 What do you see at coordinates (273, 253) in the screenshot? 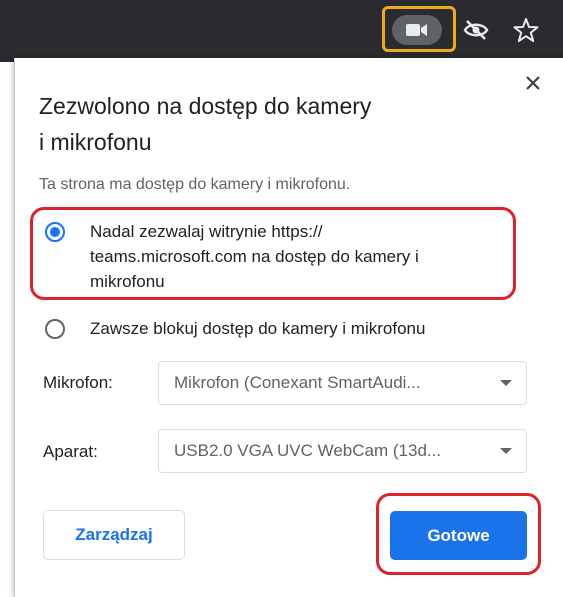
I see `allow-option-highlight` at bounding box center [273, 253].